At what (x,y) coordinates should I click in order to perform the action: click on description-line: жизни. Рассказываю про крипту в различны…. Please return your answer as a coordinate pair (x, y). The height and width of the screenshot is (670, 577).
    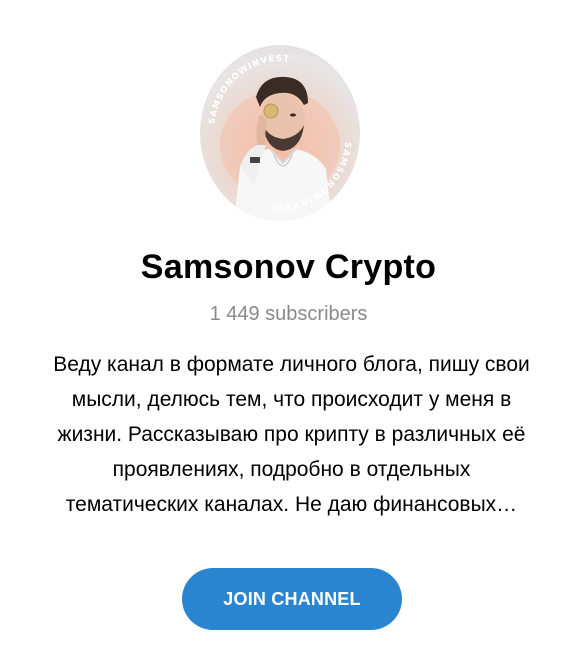
    Looking at the image, I should click on (291, 434).